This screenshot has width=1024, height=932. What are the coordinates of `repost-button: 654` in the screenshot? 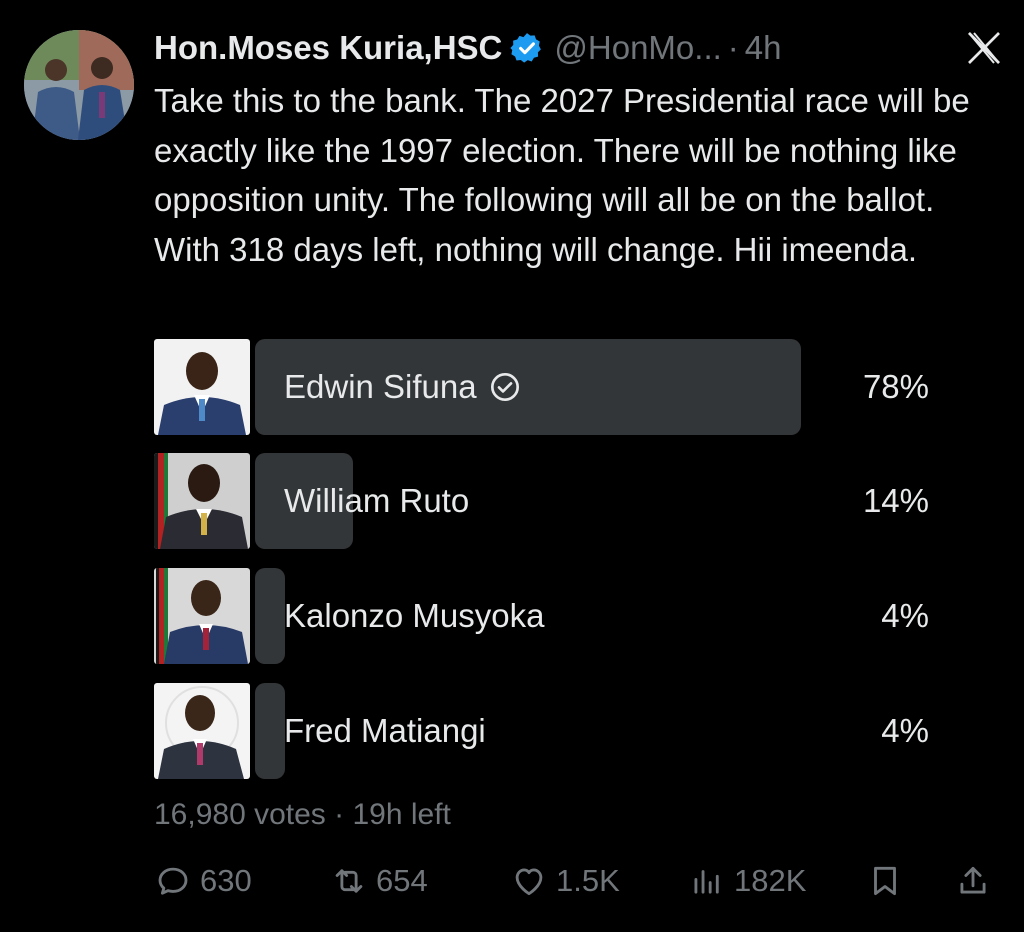 It's located at (379, 881).